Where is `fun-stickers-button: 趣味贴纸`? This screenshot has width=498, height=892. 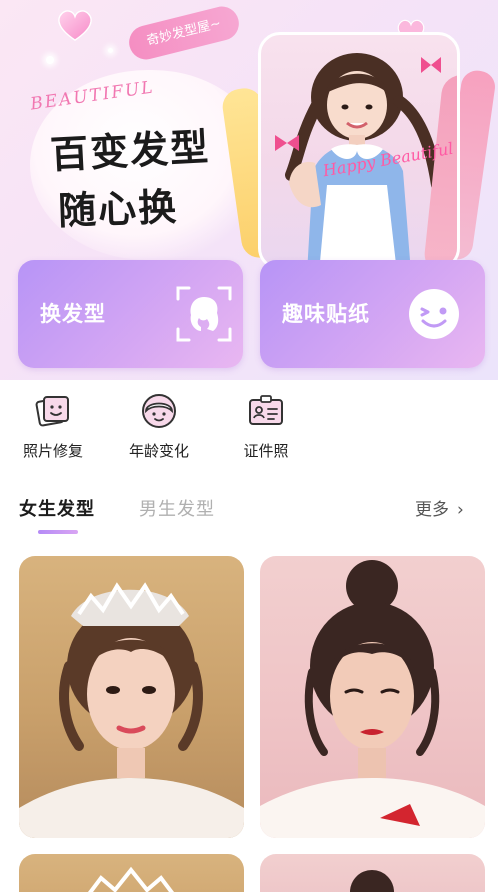
fun-stickers-button: 趣味贴纸 is located at coordinates (372, 314).